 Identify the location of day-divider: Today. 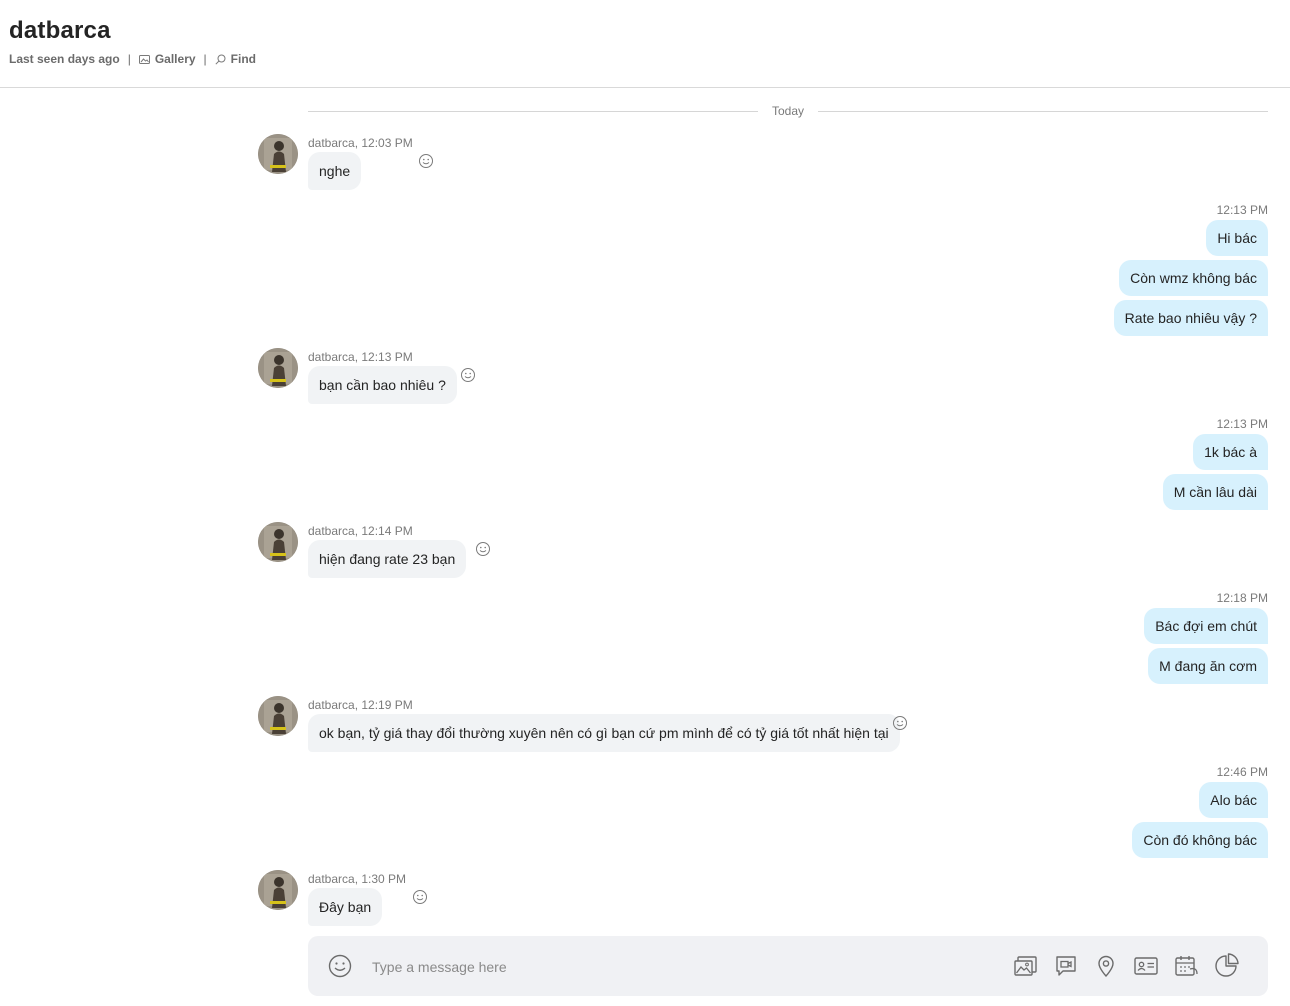
(788, 112).